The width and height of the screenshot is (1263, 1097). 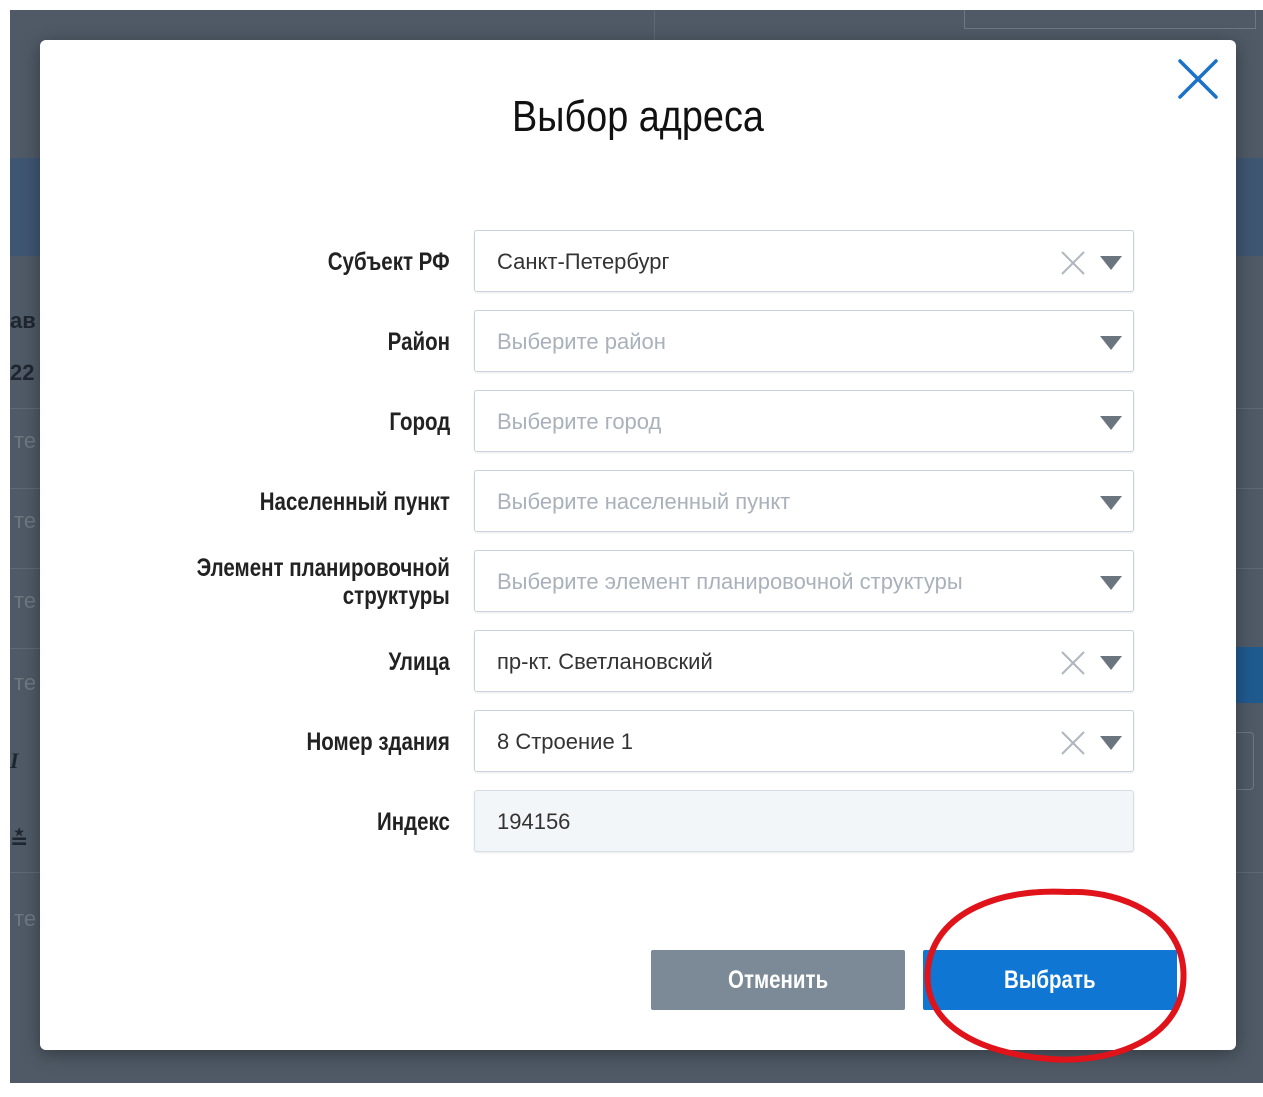 I want to click on align-icon: ≛, so click(x=19, y=840).